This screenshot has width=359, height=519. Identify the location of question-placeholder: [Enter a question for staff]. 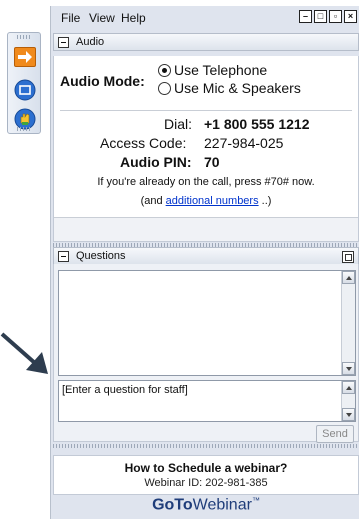
(125, 390).